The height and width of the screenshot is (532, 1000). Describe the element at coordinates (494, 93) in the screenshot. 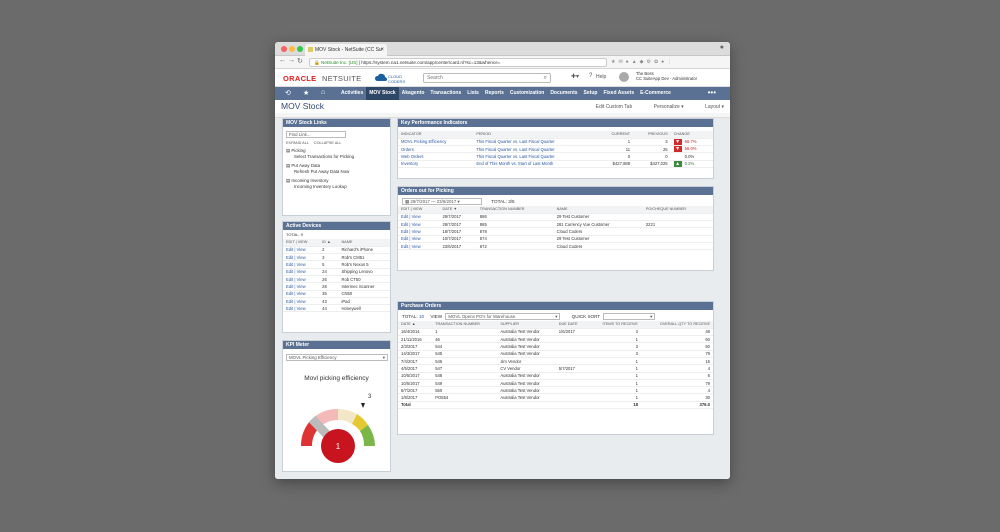

I see `menu-item: Reports` at that location.